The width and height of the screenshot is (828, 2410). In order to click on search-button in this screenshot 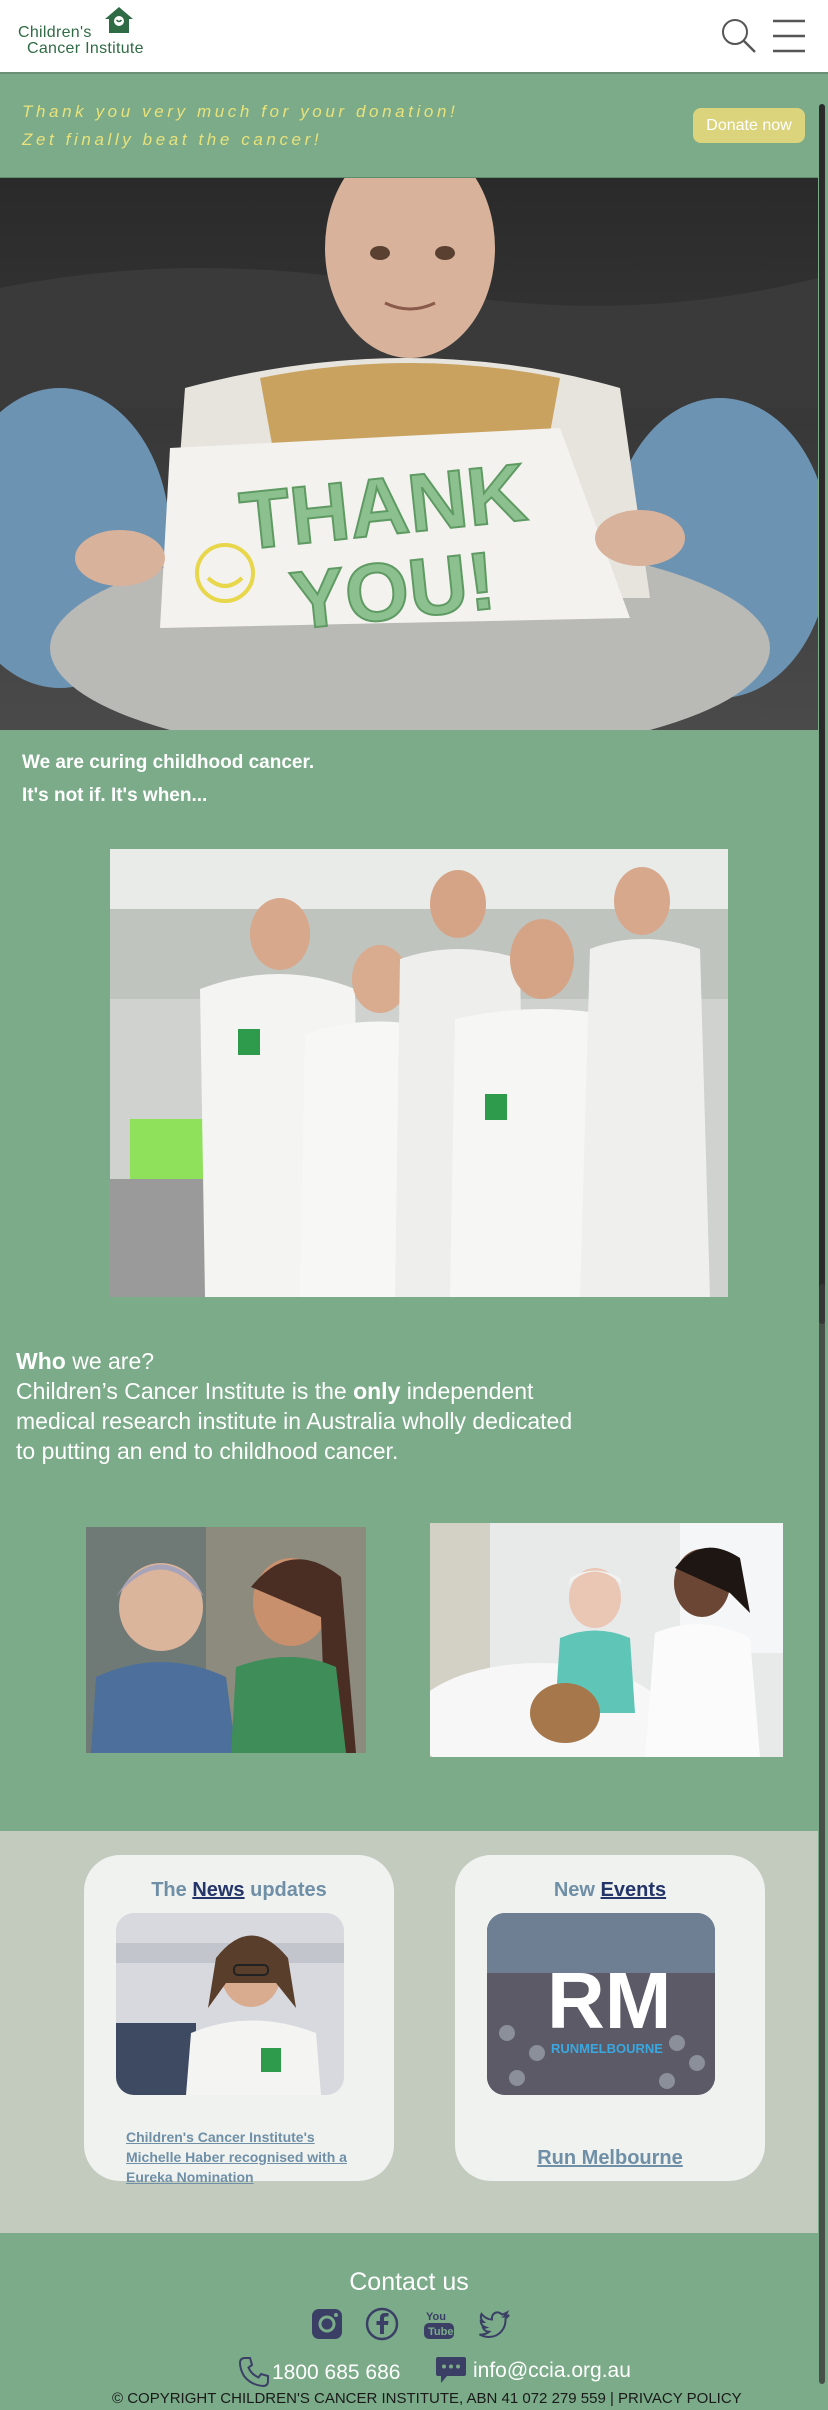, I will do `click(739, 36)`.